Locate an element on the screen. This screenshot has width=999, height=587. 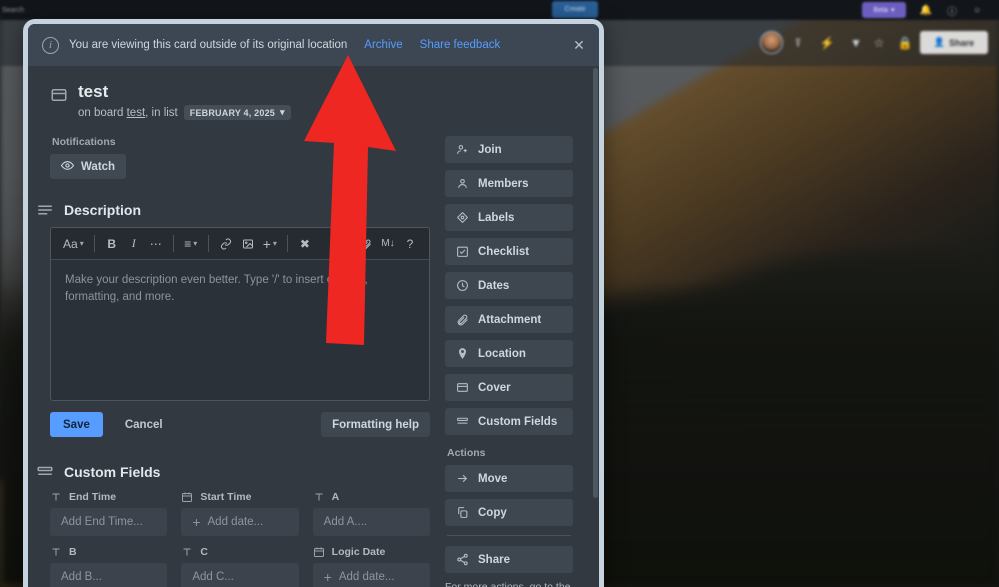
close-icon: ✕ is located at coordinates (579, 45).